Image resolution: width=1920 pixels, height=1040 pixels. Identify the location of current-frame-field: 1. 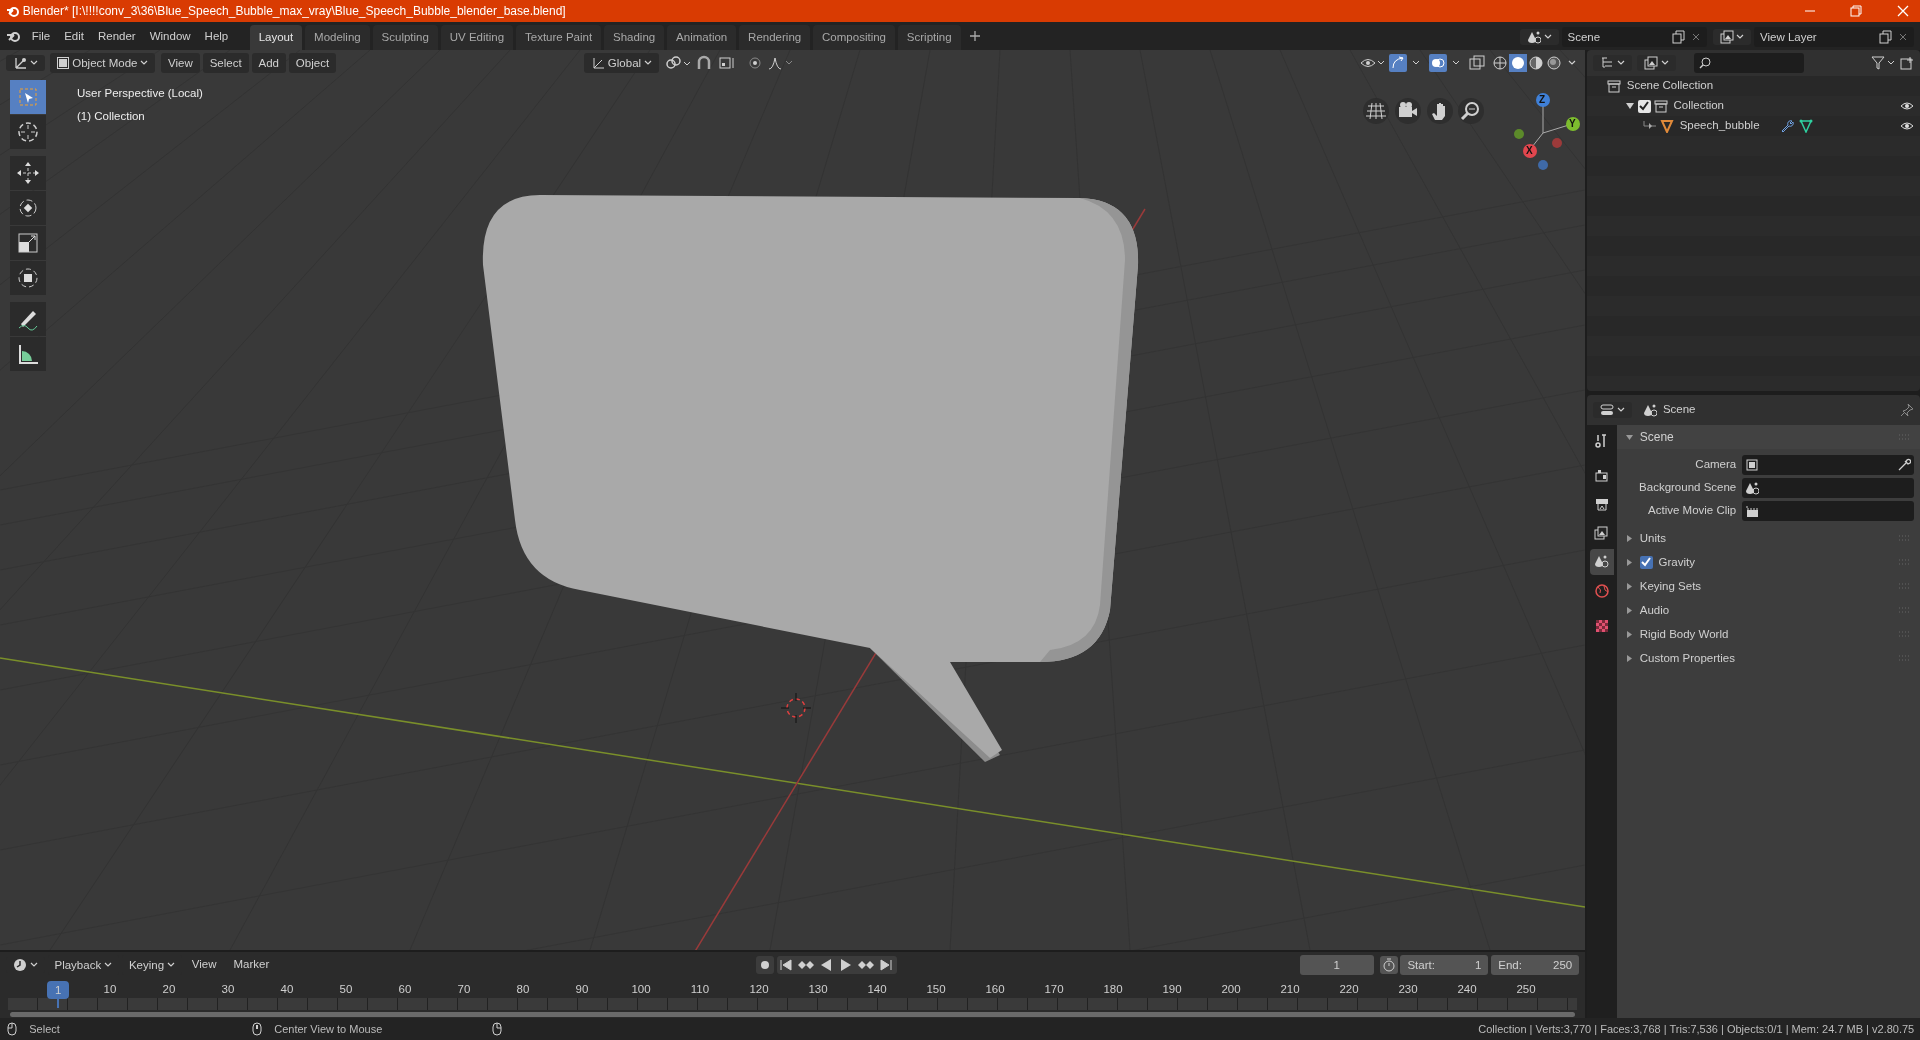
(1336, 965).